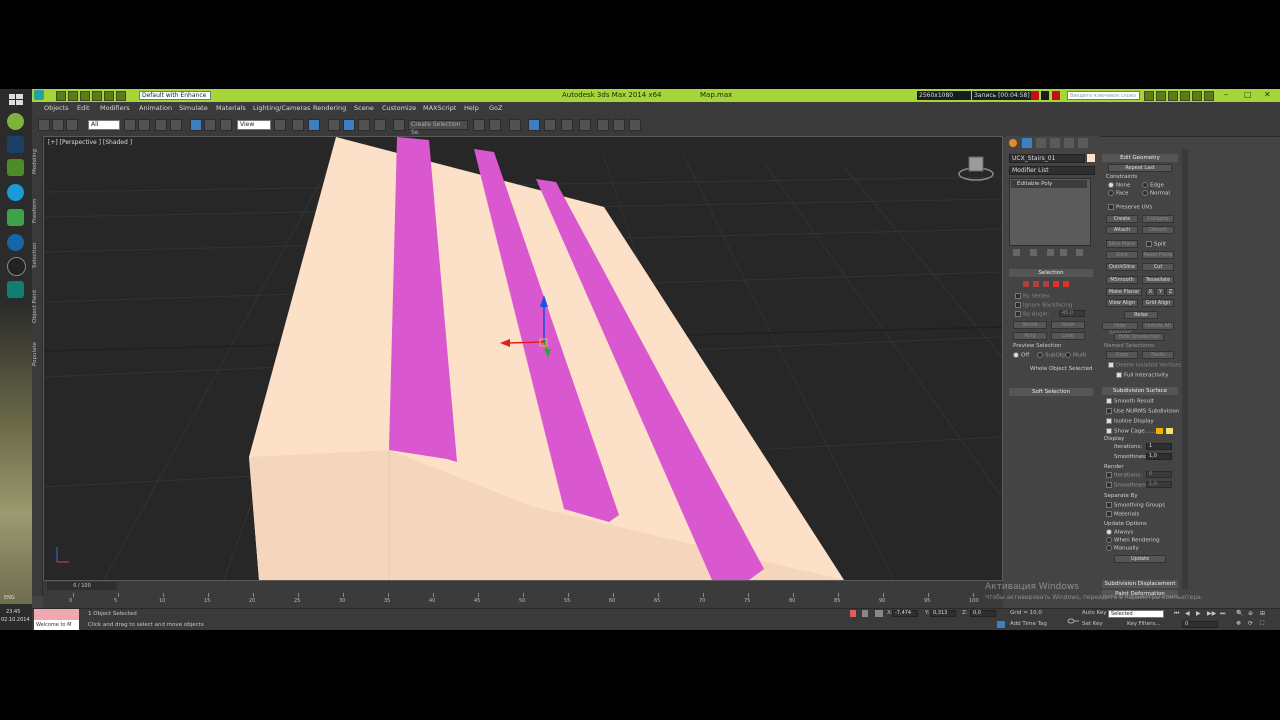  I want to click on subscription-icon, so click(1161, 96).